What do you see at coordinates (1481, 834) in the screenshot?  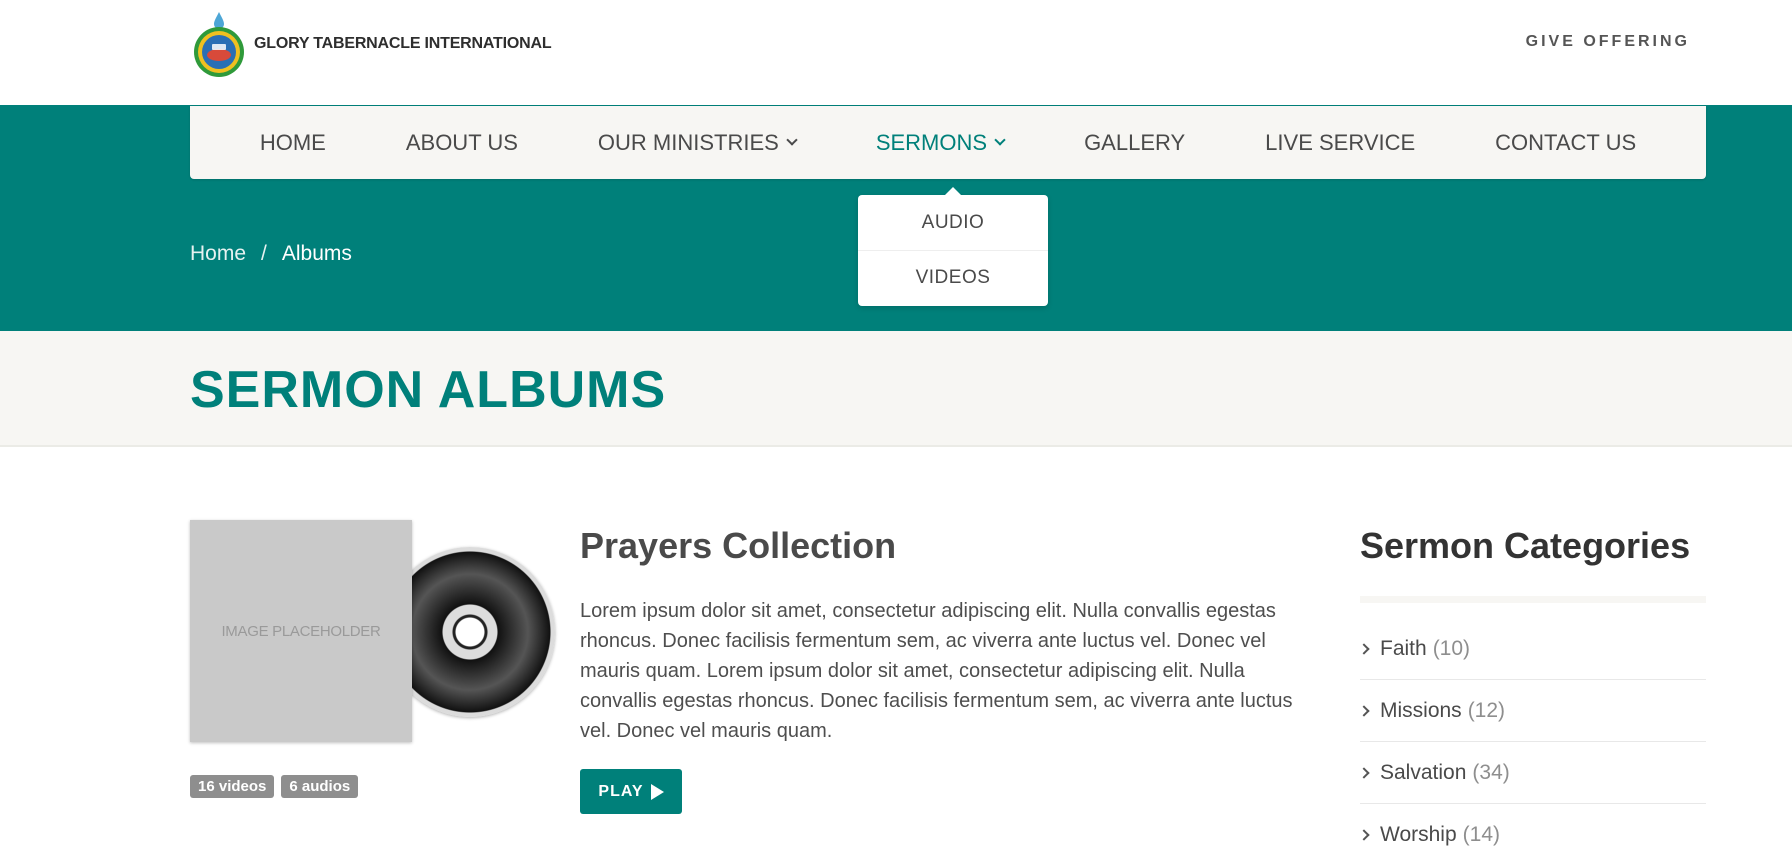 I see `category-count: (14)` at bounding box center [1481, 834].